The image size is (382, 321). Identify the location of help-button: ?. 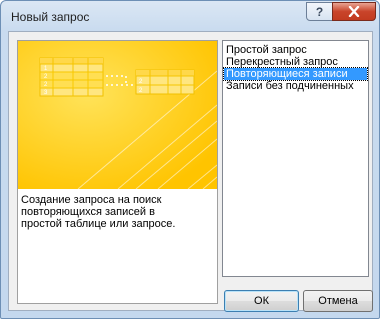
(319, 11).